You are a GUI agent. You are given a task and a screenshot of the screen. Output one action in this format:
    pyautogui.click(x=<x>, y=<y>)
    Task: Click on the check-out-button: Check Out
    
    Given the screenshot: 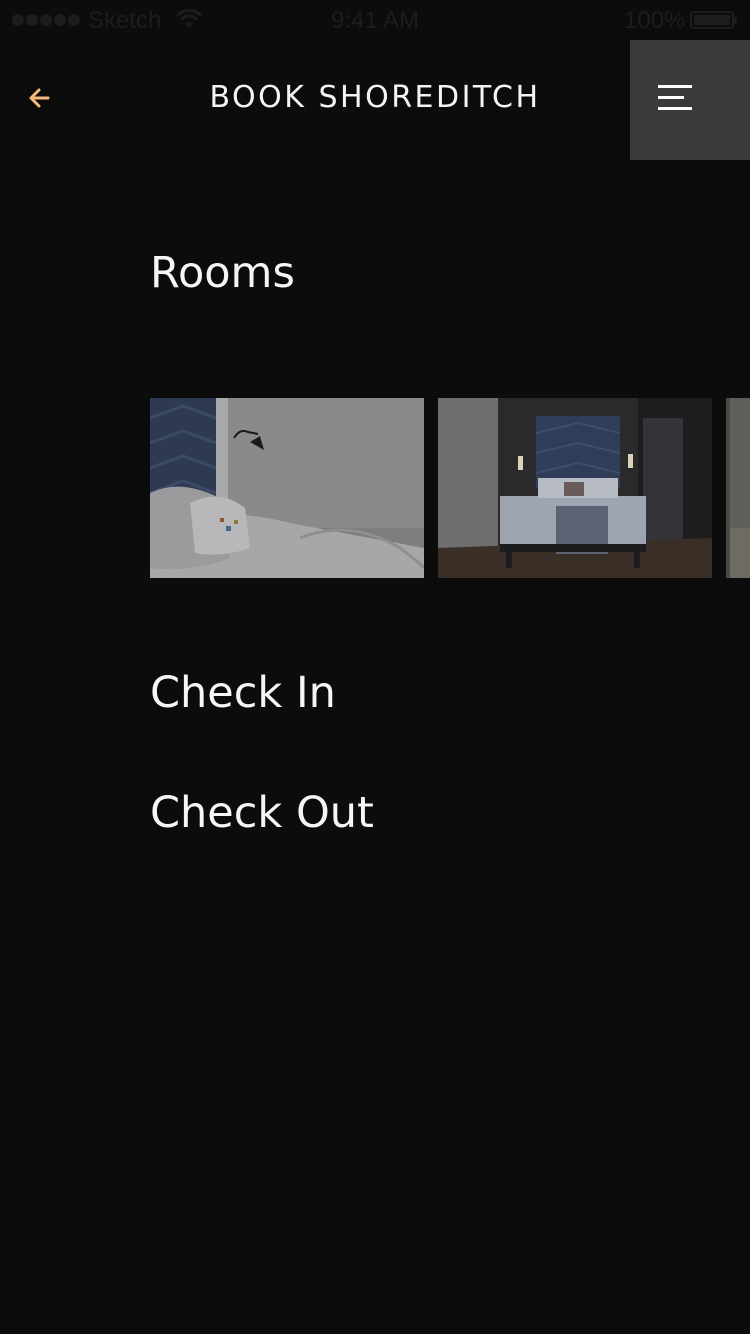 What is the action you would take?
    pyautogui.click(x=262, y=813)
    